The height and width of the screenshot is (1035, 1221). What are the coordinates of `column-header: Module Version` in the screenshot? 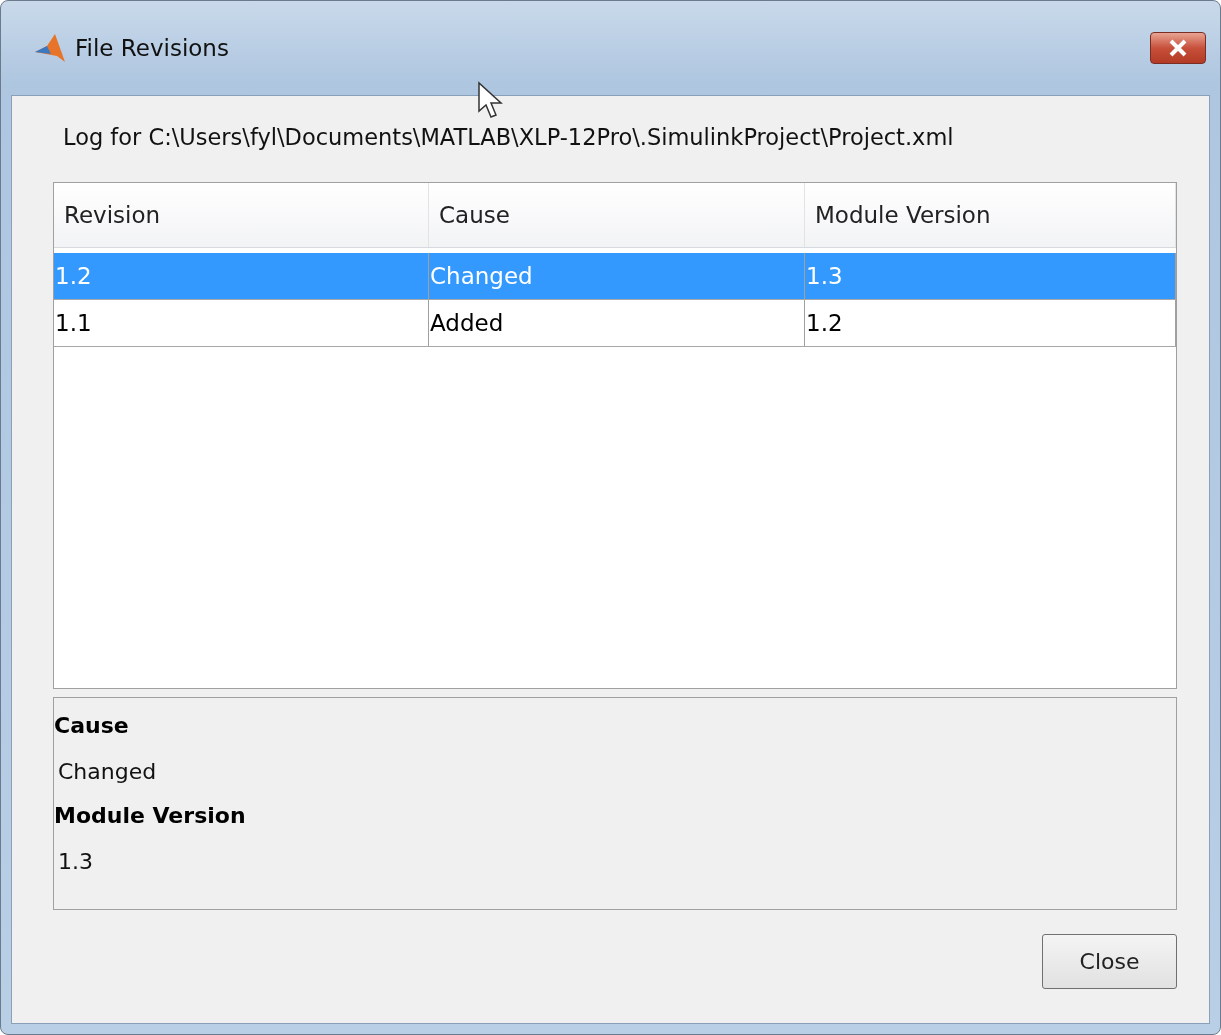 It's located at (990, 215).